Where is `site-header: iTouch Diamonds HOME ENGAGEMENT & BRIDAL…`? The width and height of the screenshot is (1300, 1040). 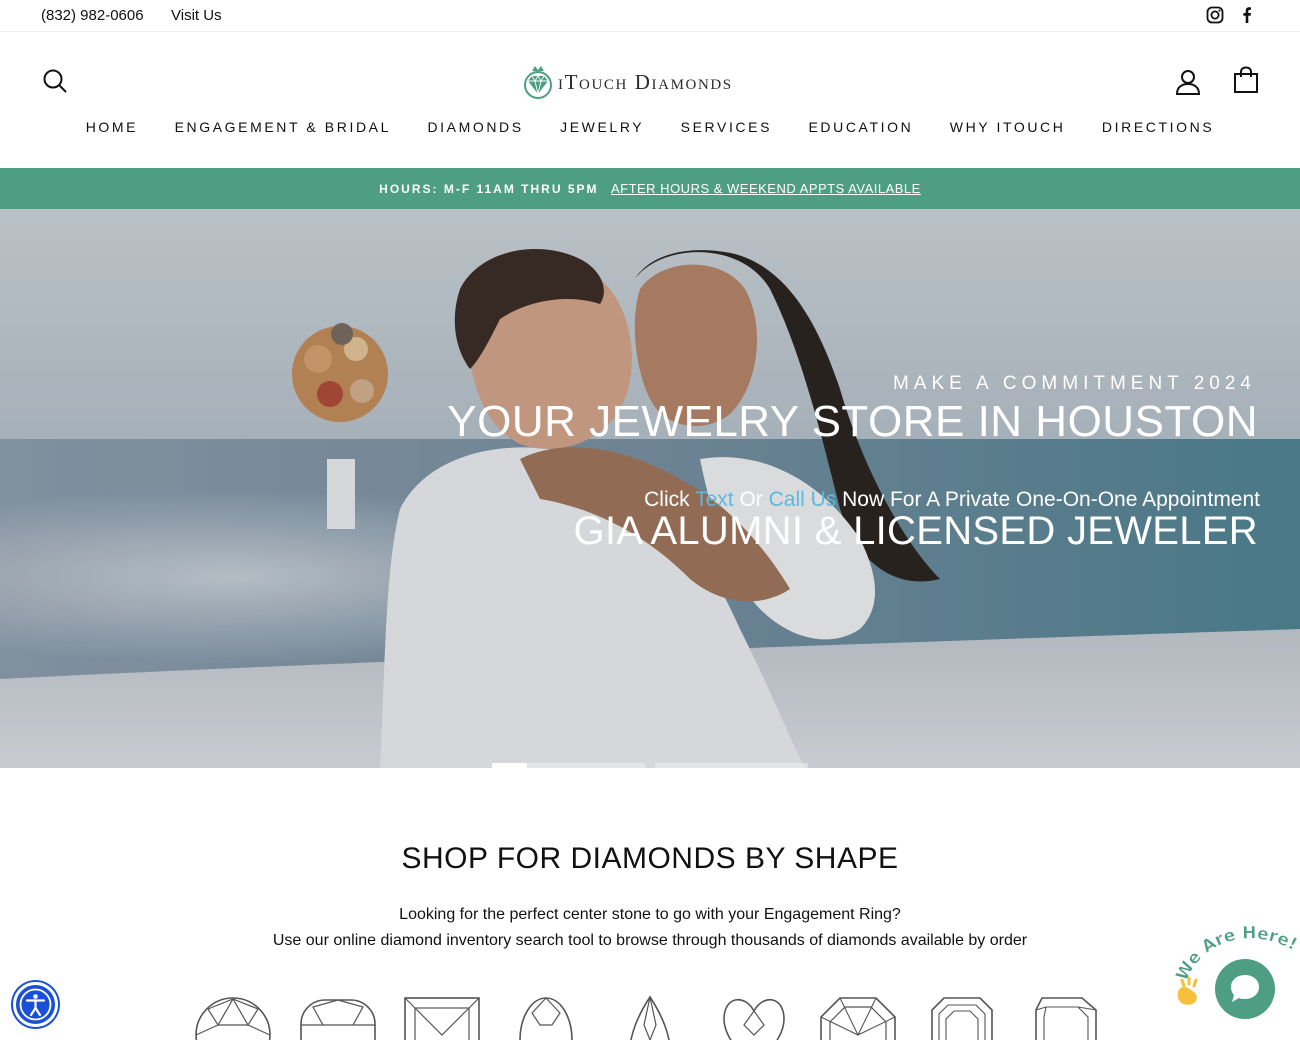 site-header: iTouch Diamonds HOME ENGAGEMENT & BRIDAL… is located at coordinates (650, 100).